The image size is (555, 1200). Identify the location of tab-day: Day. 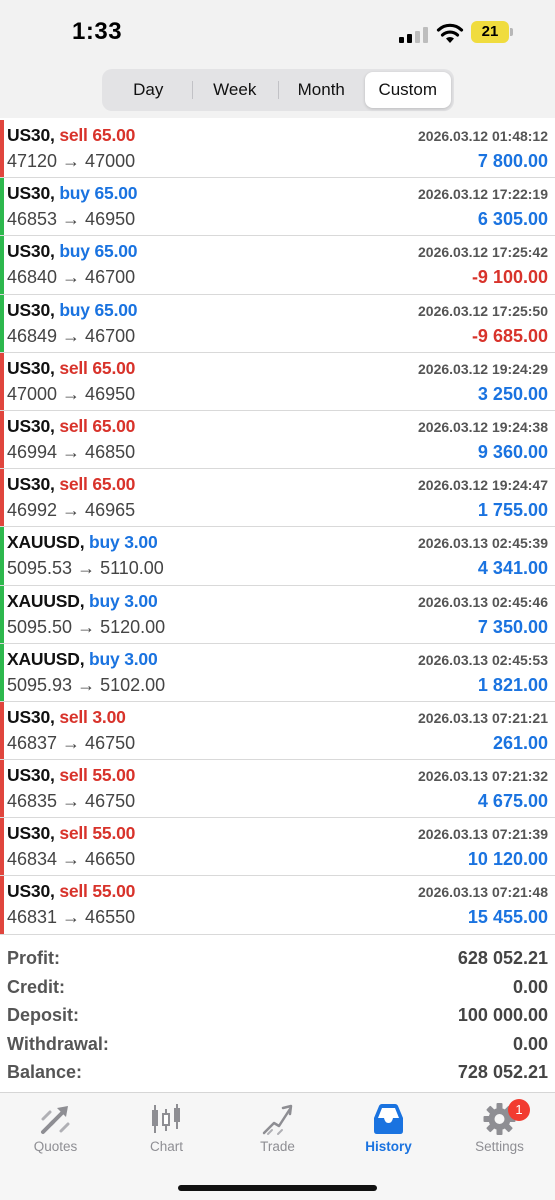
(148, 90).